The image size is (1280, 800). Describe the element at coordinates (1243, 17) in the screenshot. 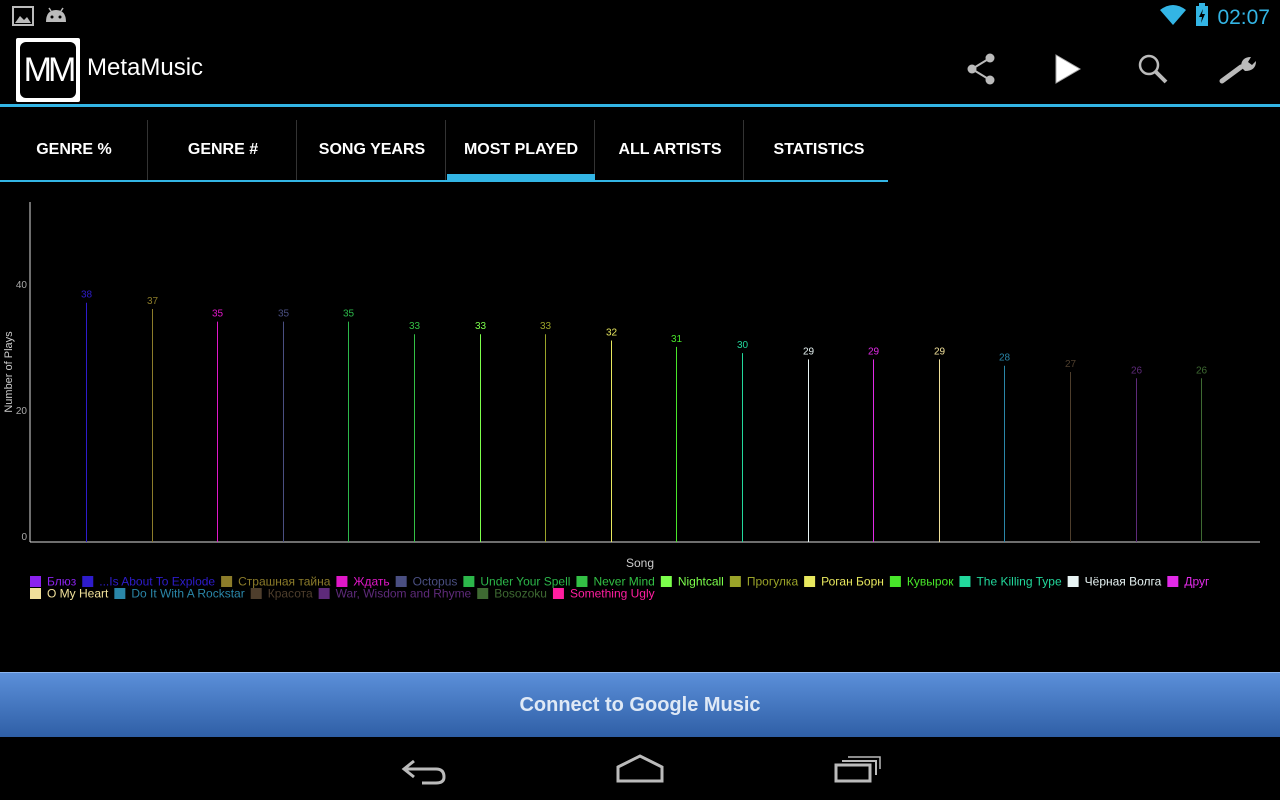

I see `status-clock: 02:07` at that location.